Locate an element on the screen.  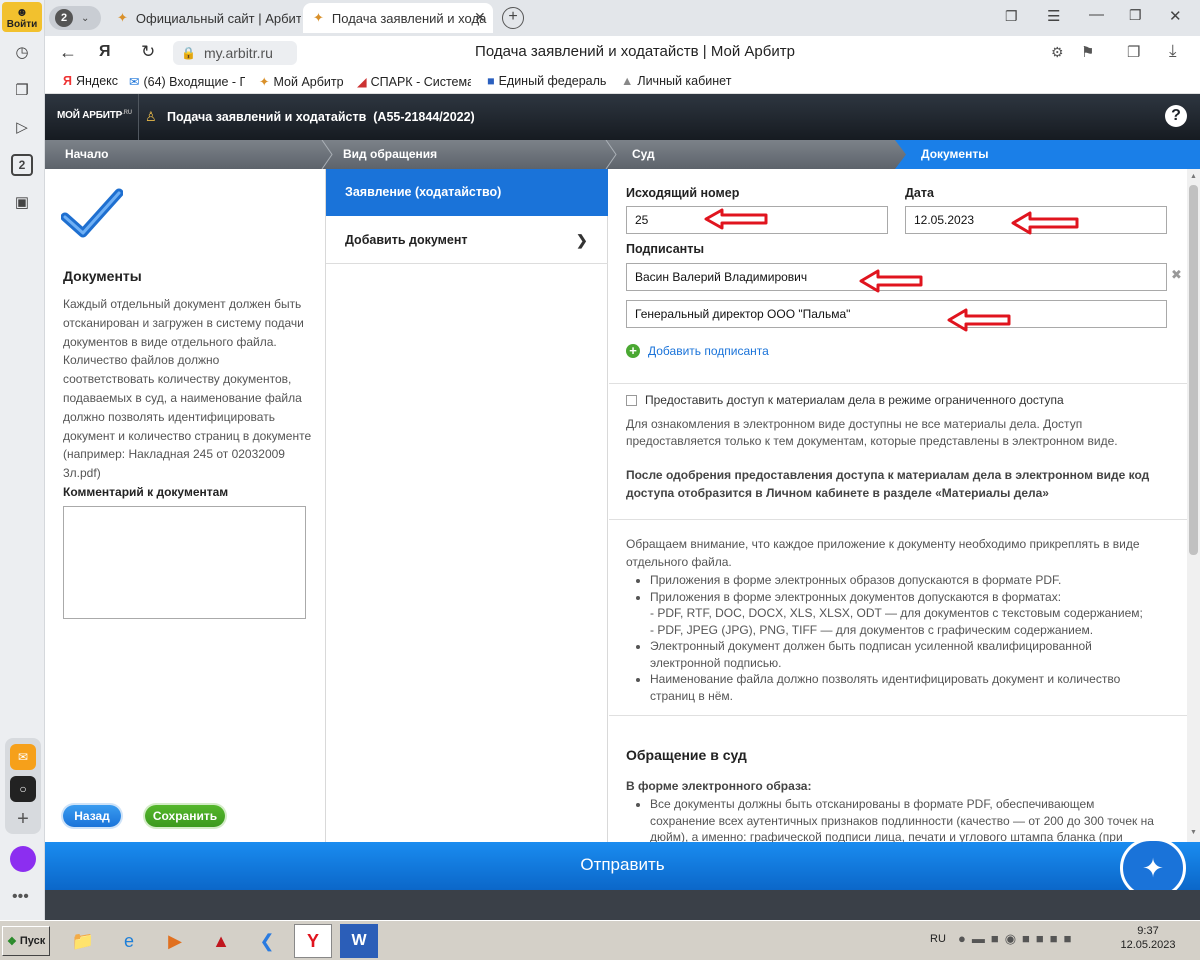
add-icon: + is located at coordinates (633, 351).